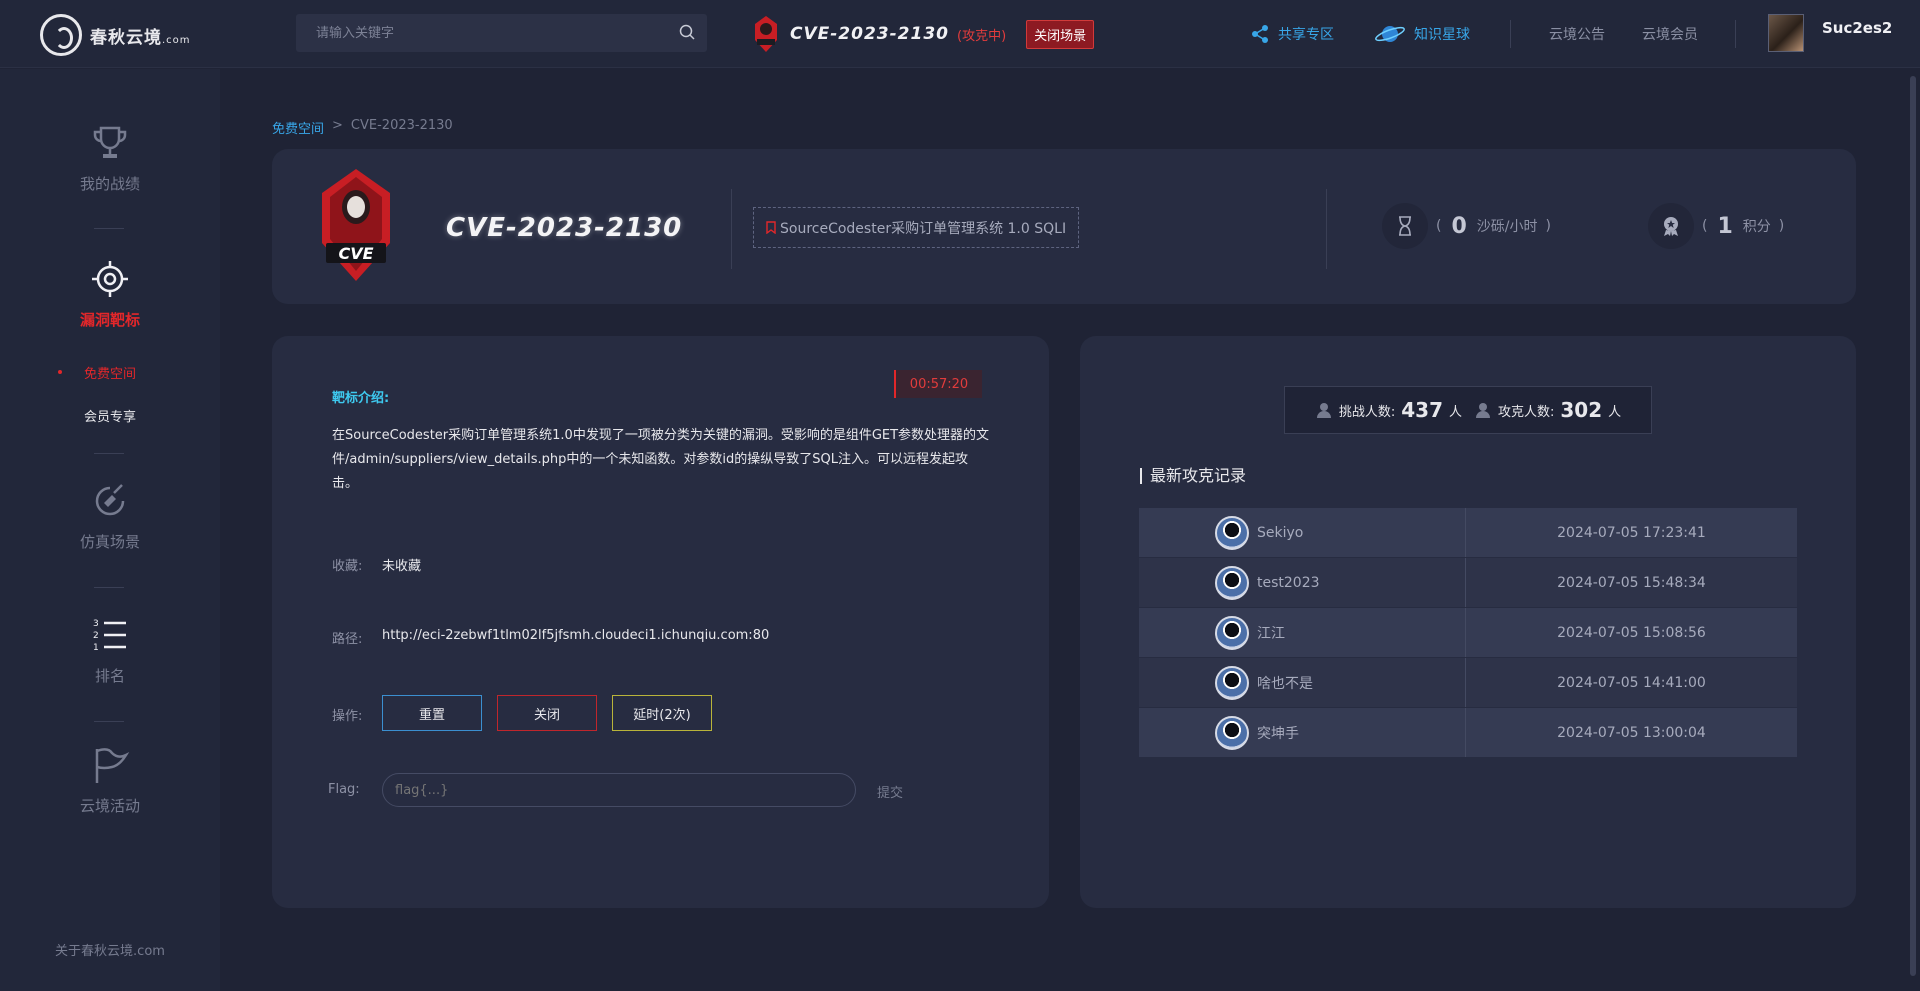 The width and height of the screenshot is (1920, 991). Describe the element at coordinates (110, 415) in the screenshot. I see `sidebar-subitem-member: 会员专享` at that location.